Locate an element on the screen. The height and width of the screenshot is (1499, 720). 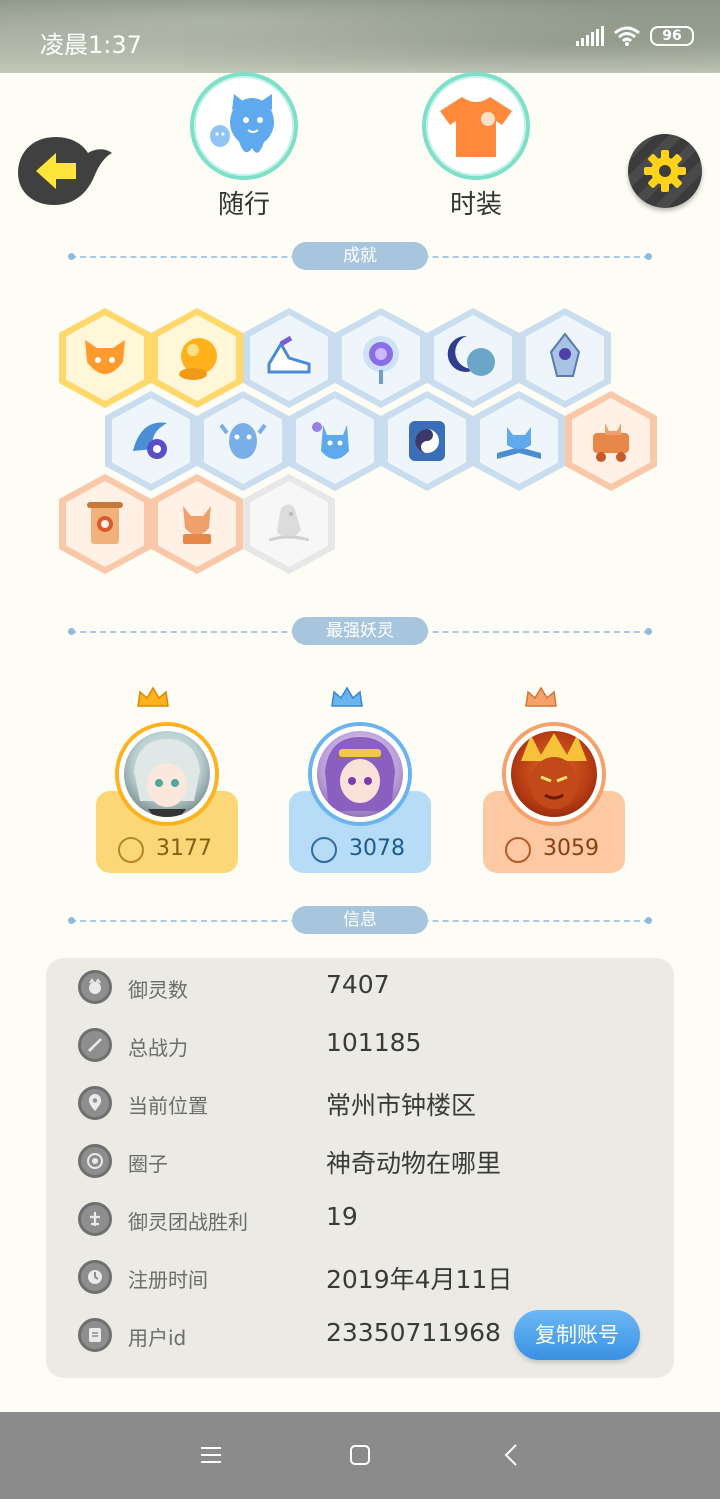
achievements-header: 成就 is located at coordinates (360, 257).